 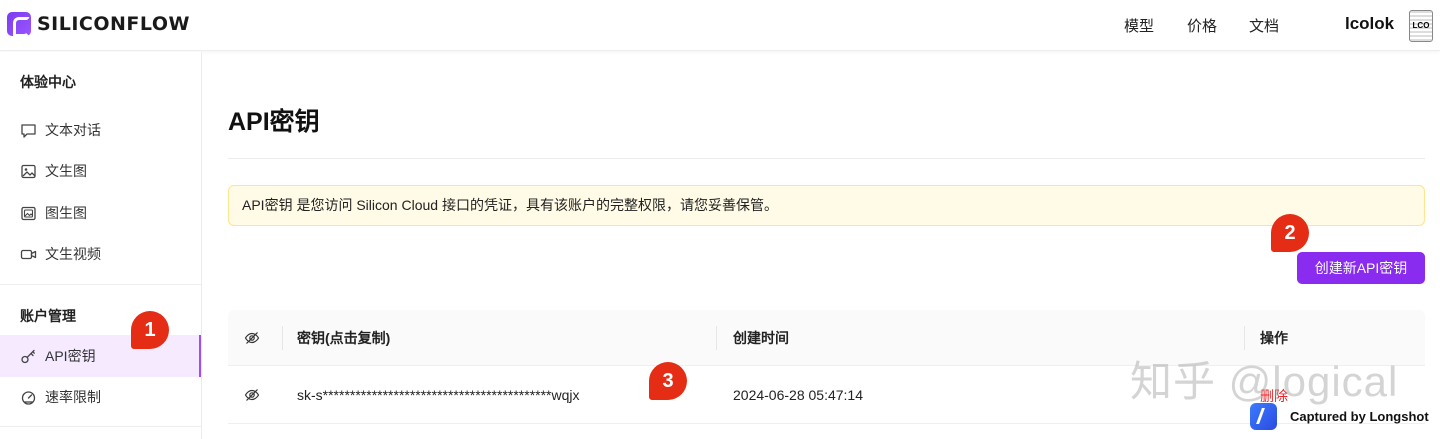 What do you see at coordinates (28, 213) in the screenshot?
I see `image-stack-icon` at bounding box center [28, 213].